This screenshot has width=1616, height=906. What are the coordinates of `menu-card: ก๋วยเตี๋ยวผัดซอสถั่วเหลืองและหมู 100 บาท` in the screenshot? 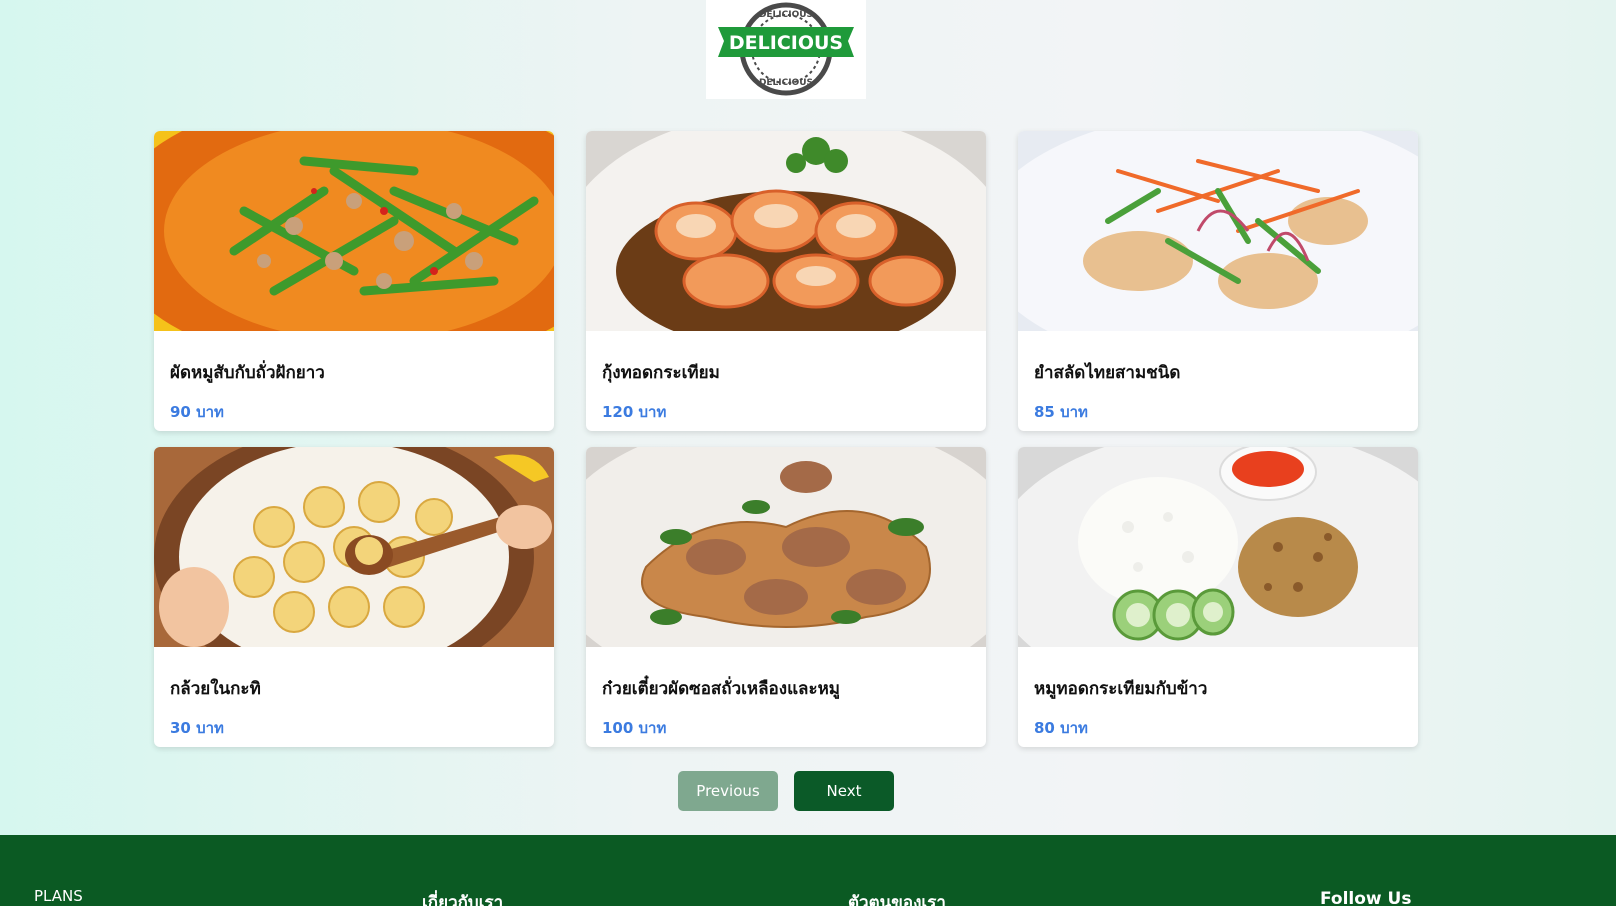 It's located at (786, 597).